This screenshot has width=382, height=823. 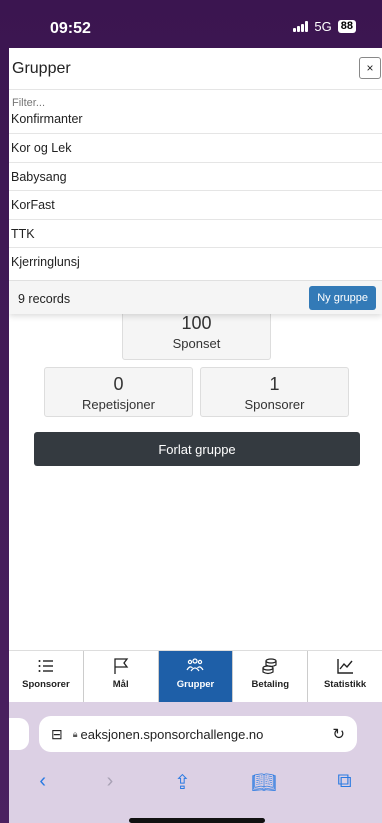 What do you see at coordinates (344, 782) in the screenshot?
I see `tabs-icon: ⧉` at bounding box center [344, 782].